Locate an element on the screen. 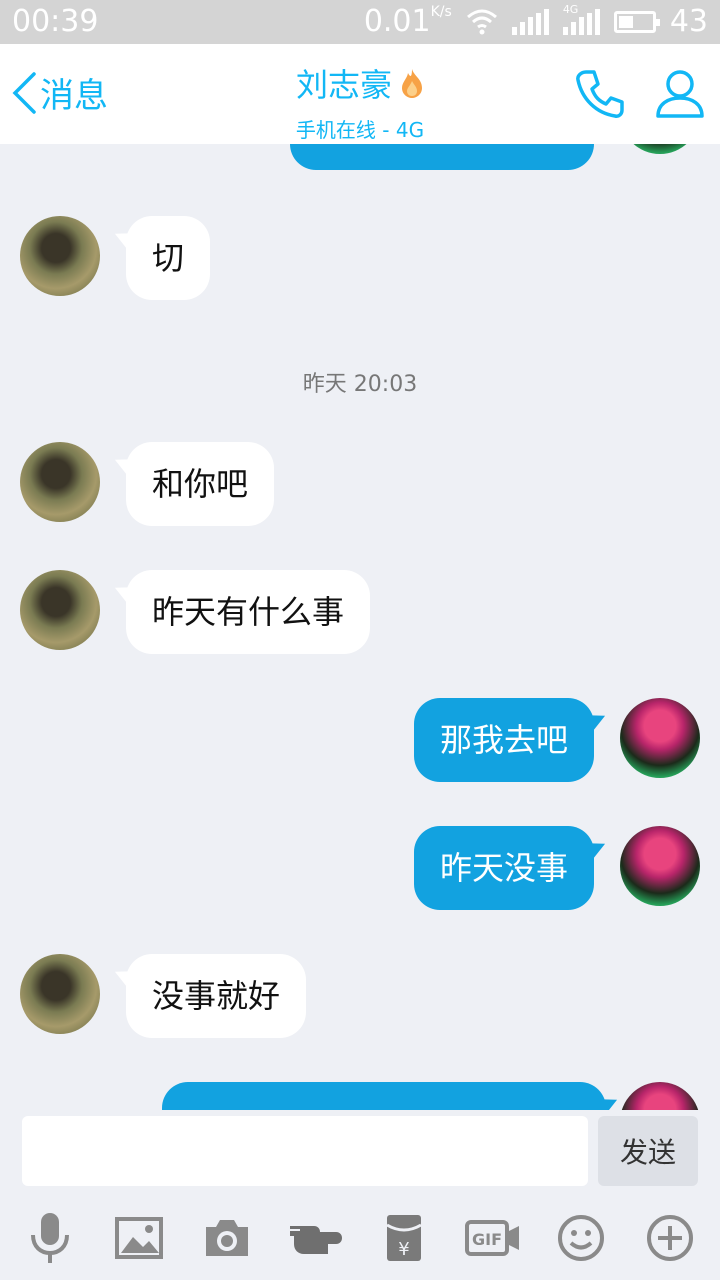 Image resolution: width=720 pixels, height=1280 pixels. emoji-icon is located at coordinates (581, 1238).